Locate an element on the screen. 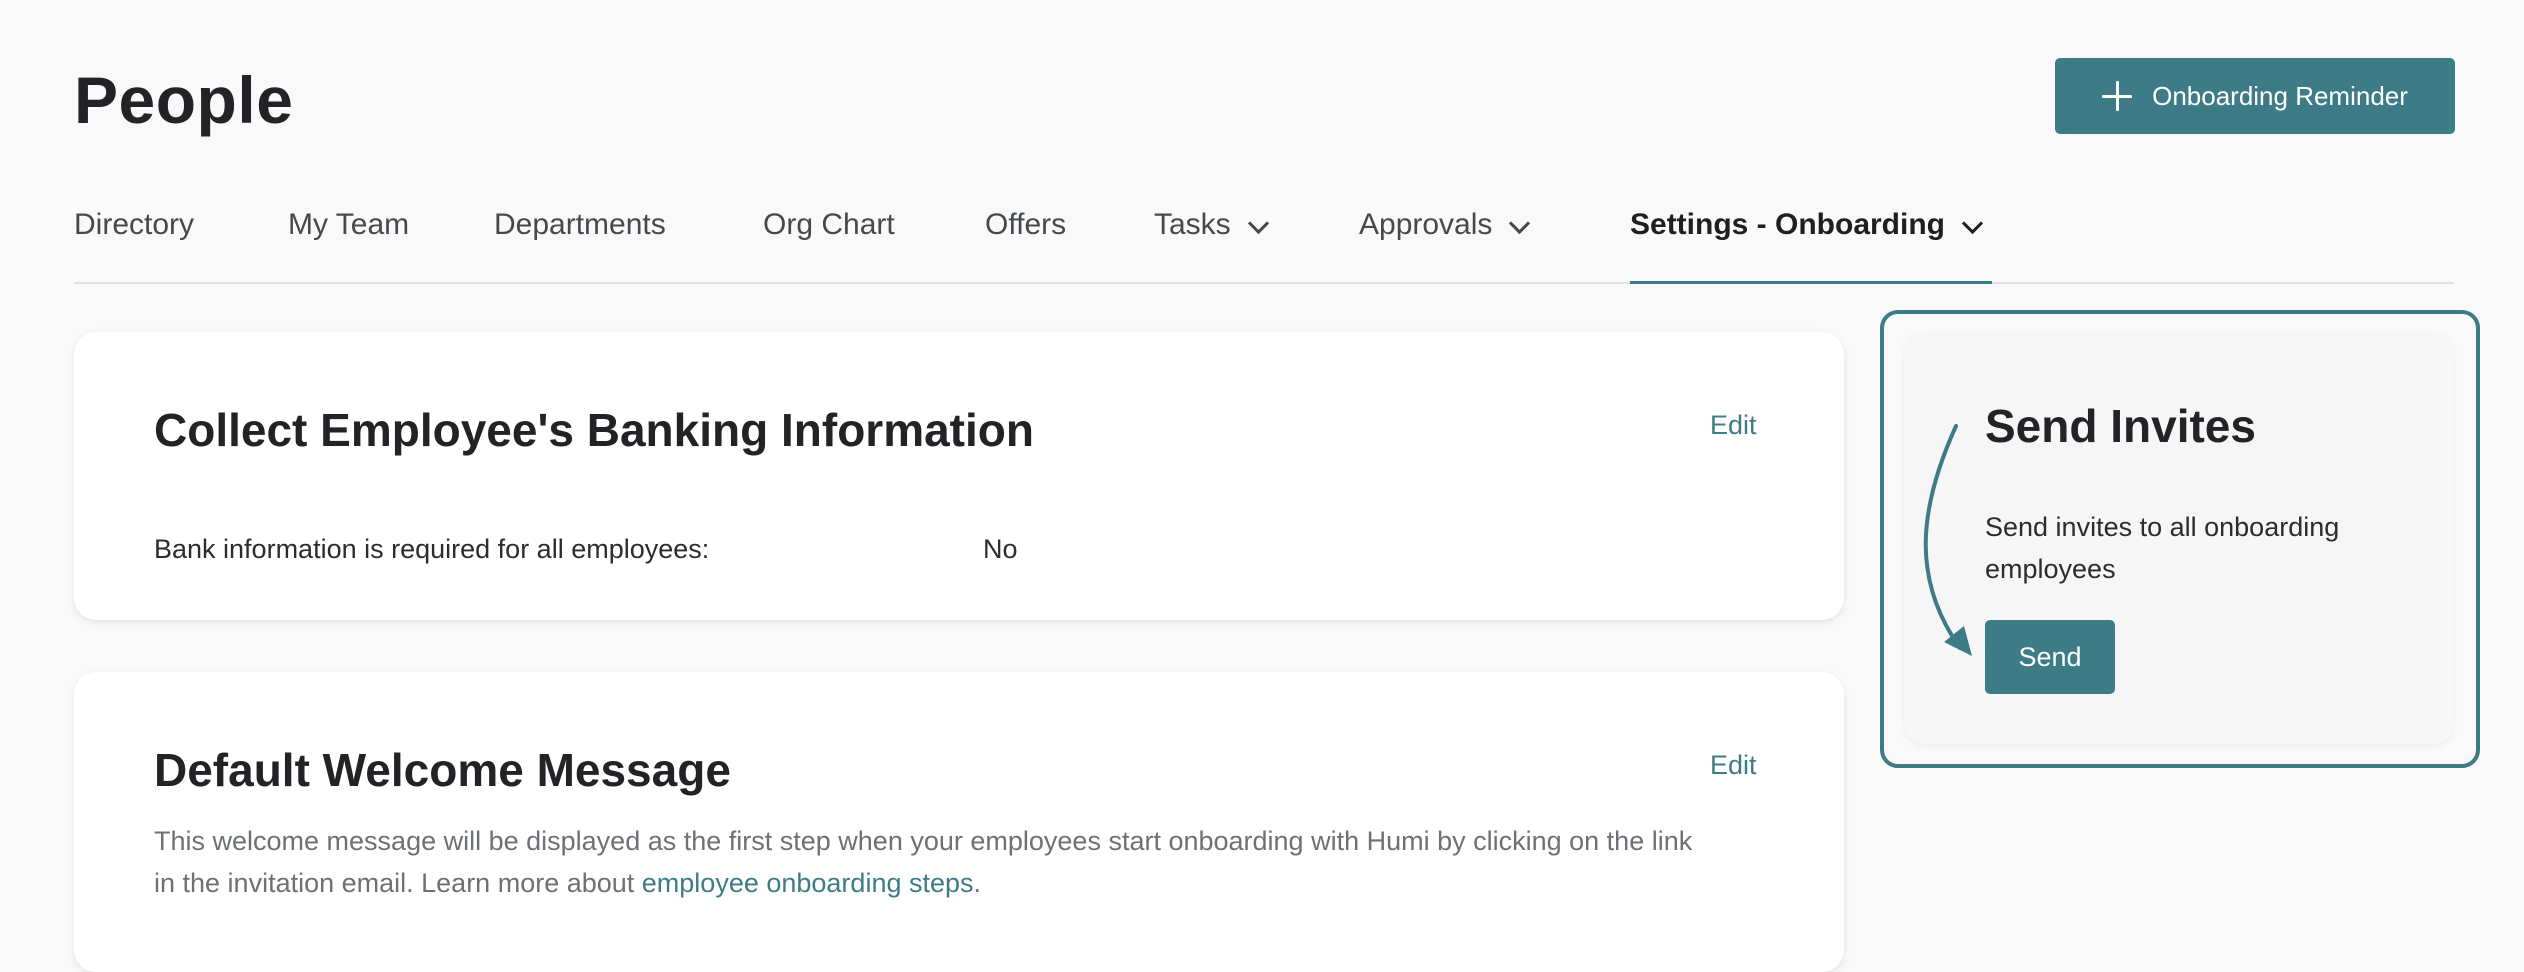 Image resolution: width=2524 pixels, height=972 pixels. bank-required-value: No is located at coordinates (1000, 549).